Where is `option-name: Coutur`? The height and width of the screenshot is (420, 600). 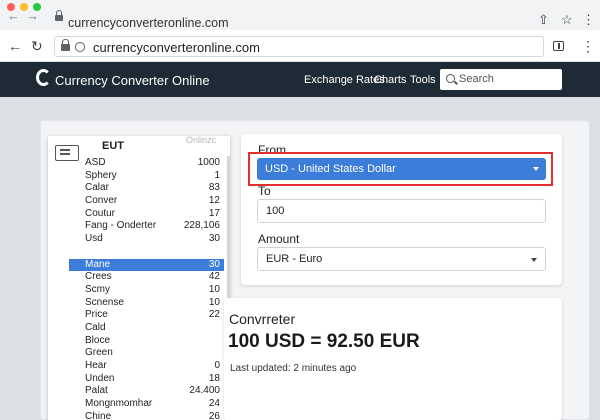
option-name: Coutur is located at coordinates (100, 213).